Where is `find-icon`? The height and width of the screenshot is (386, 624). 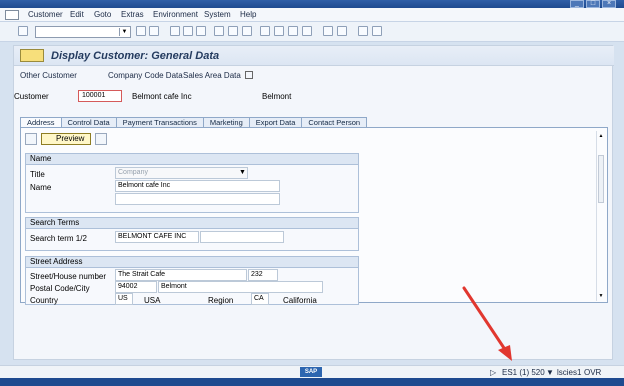
find-icon is located at coordinates (233, 31).